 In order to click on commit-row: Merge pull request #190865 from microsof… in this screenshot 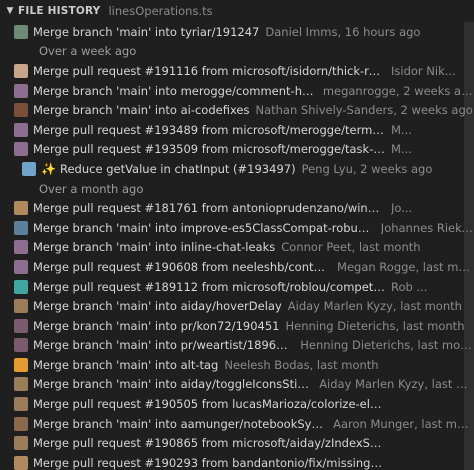, I will do `click(237, 443)`.